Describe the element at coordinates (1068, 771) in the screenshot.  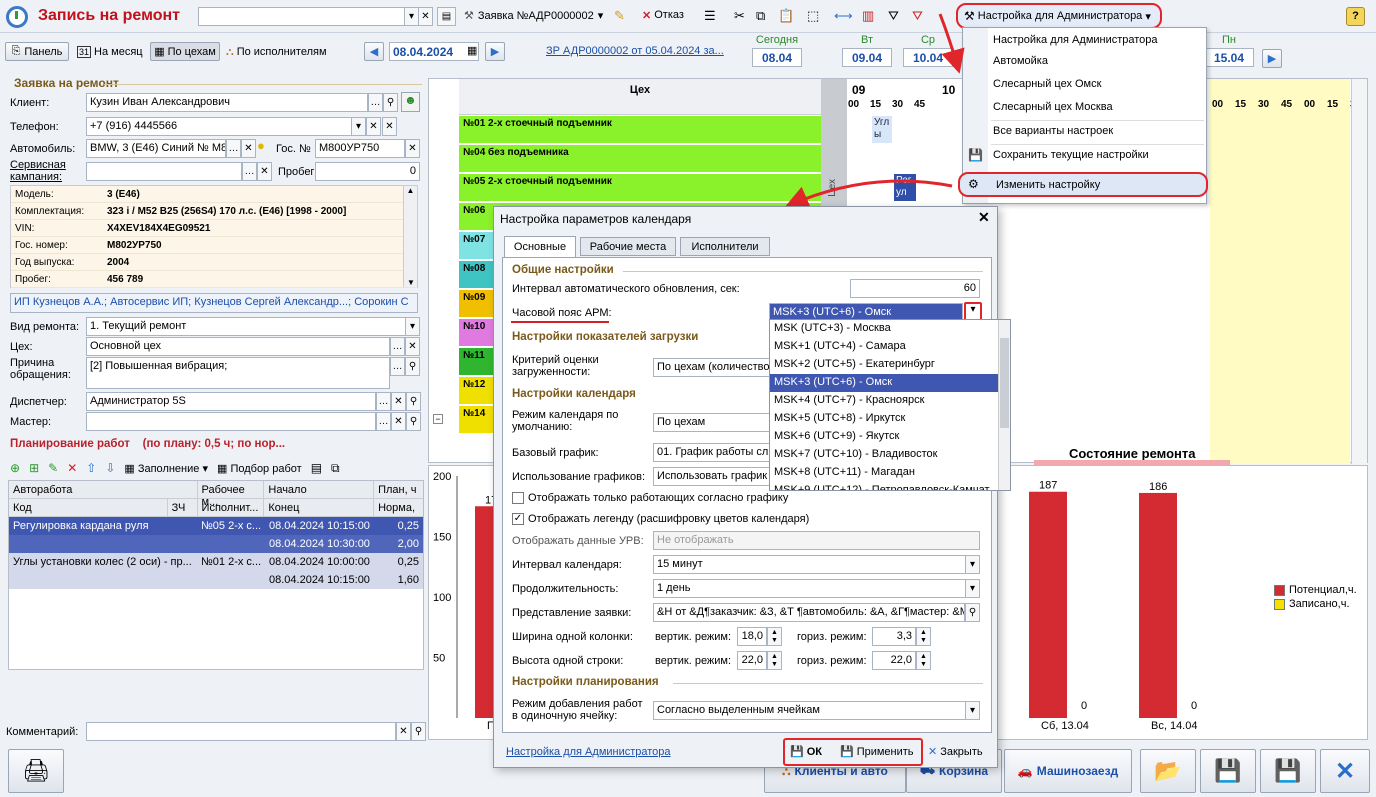
I see `arrival-button: 🚗 Машинозаезд` at that location.